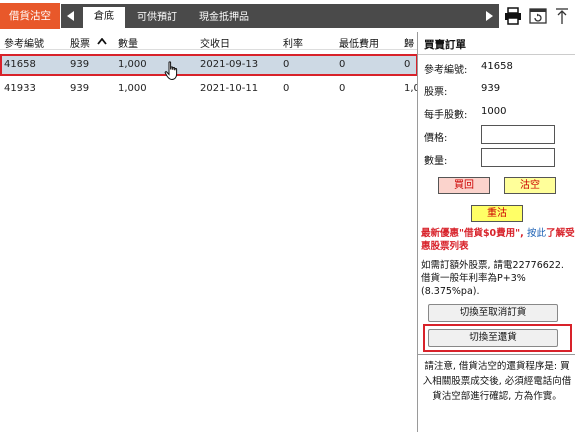 This screenshot has width=575, height=432. What do you see at coordinates (280, 16) in the screenshot?
I see `tab-strip: 倉底 可供預訂 現金抵押品` at bounding box center [280, 16].